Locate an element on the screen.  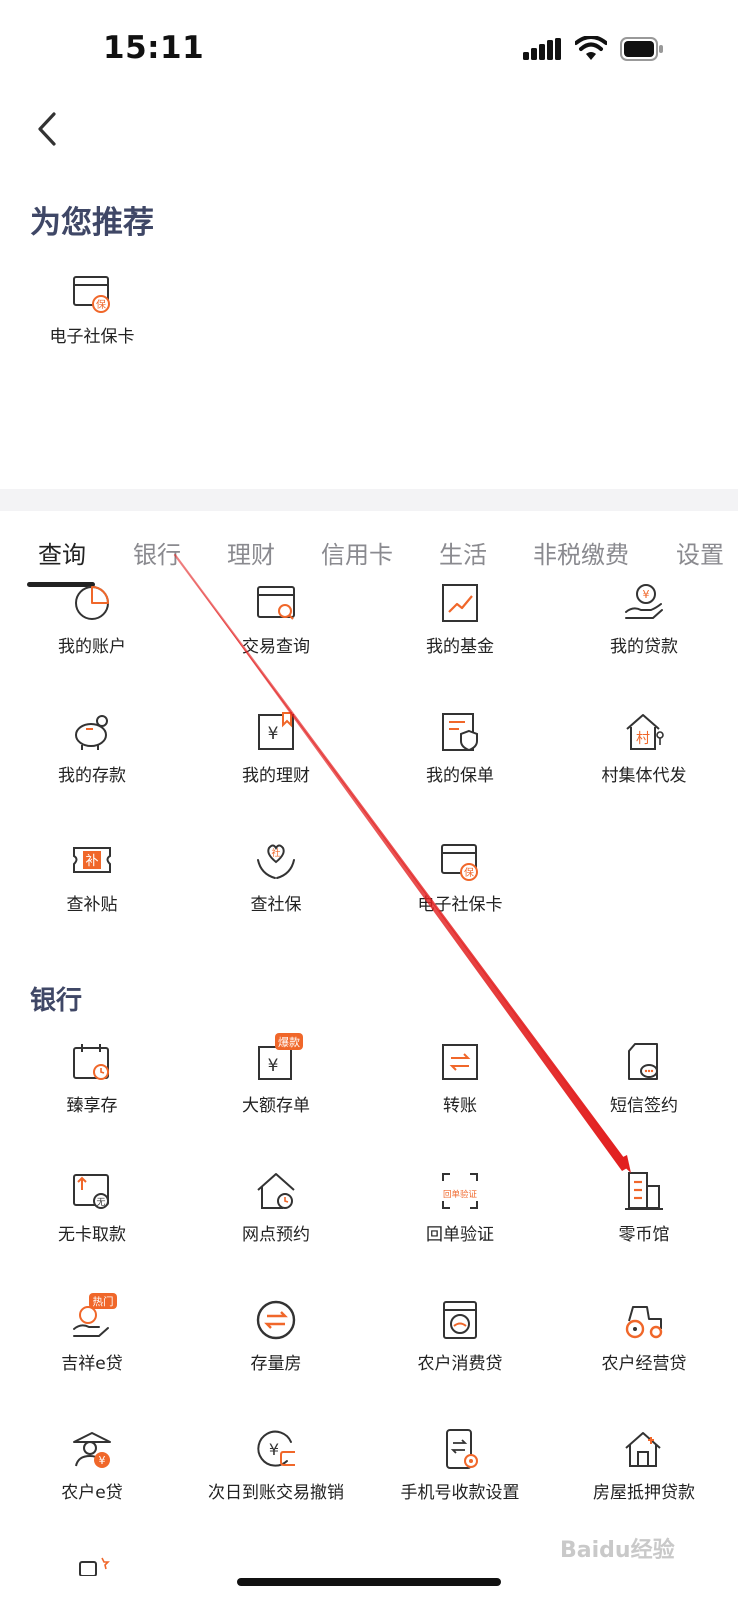
svg-text: 爆款 is located at coordinates (289, 1042).